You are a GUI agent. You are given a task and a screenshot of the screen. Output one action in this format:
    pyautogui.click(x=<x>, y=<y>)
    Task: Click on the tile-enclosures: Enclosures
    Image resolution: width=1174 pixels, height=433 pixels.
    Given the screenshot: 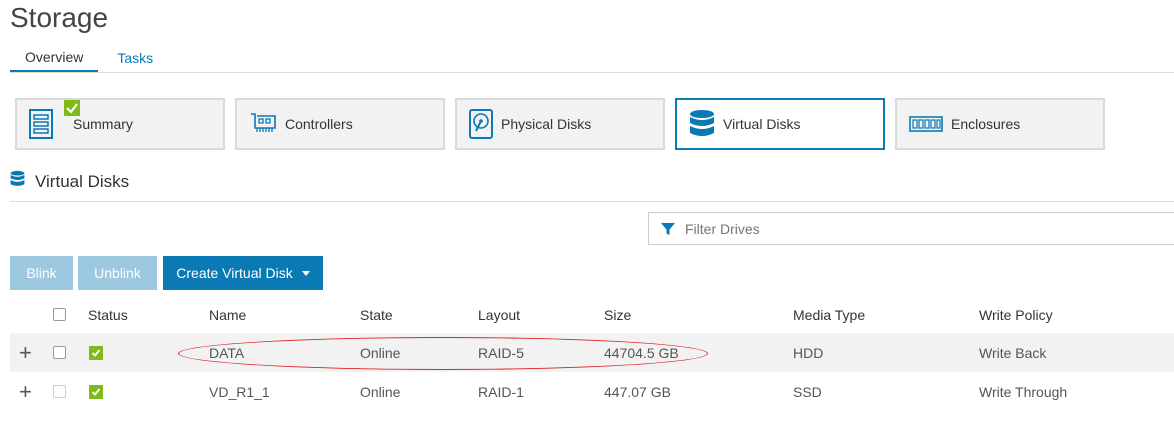 What is the action you would take?
    pyautogui.click(x=1000, y=124)
    